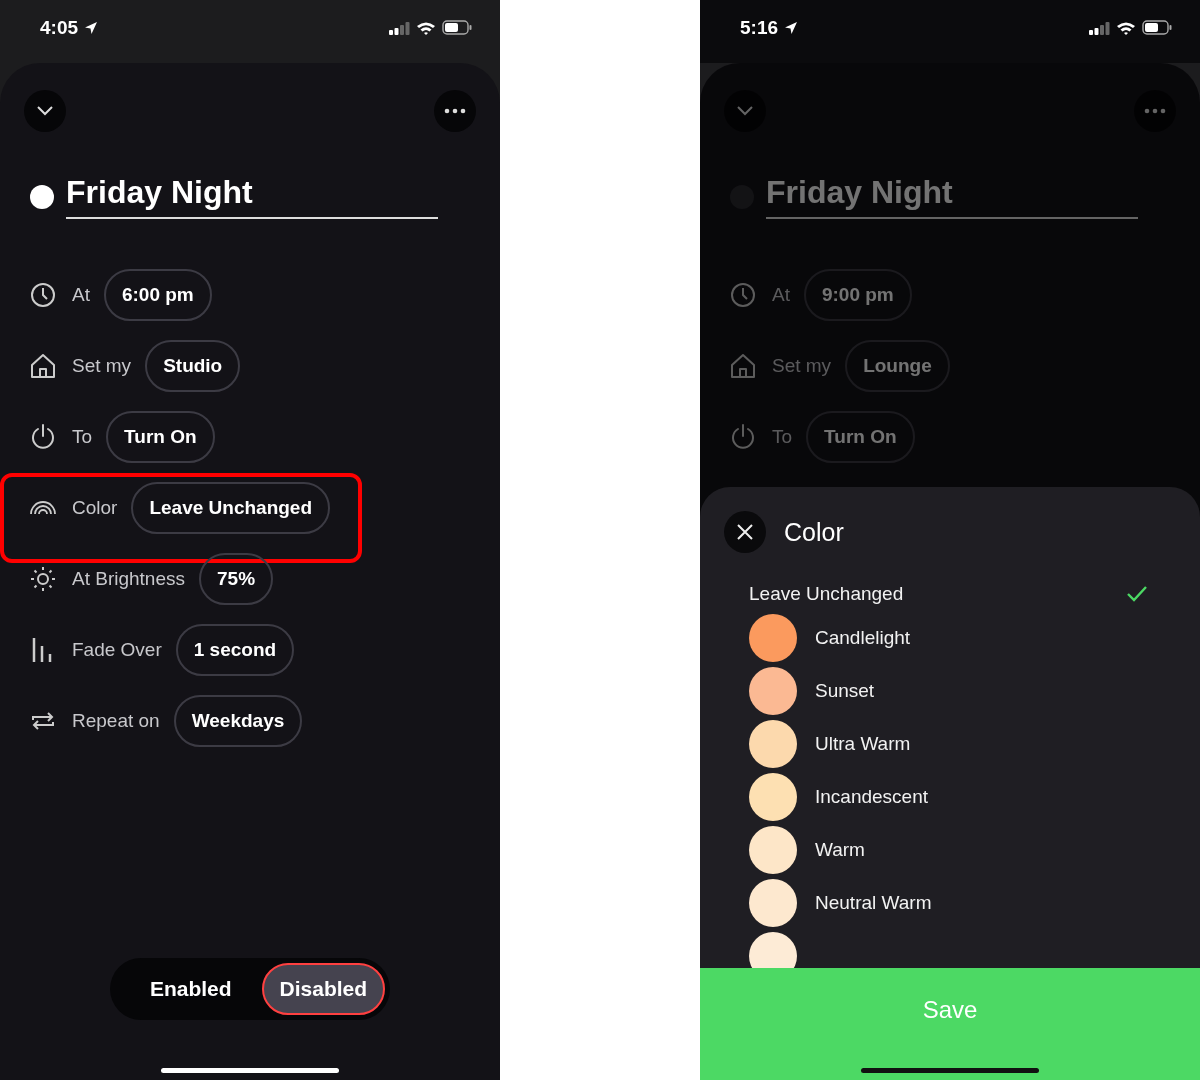  What do you see at coordinates (323, 989) in the screenshot?
I see `toggle-option: Disabled` at bounding box center [323, 989].